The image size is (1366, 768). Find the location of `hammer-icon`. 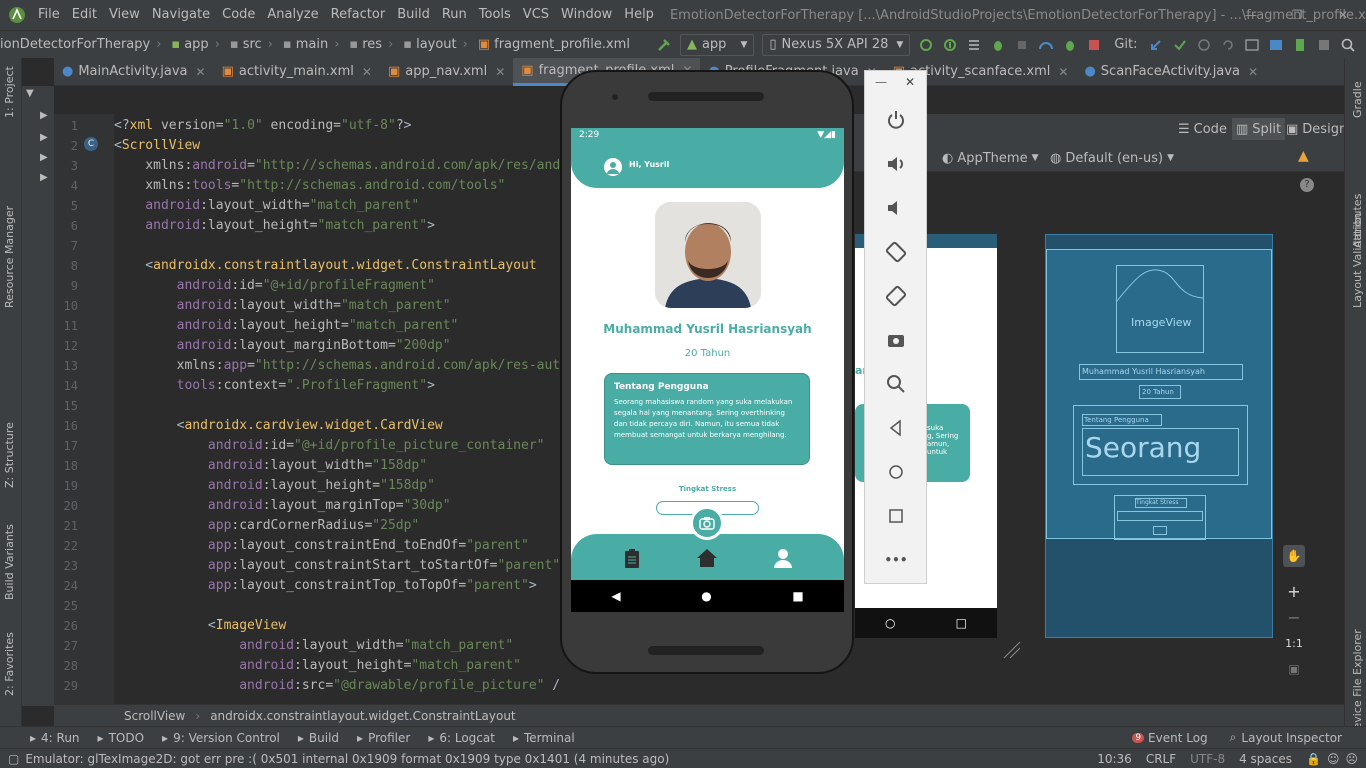

hammer-icon is located at coordinates (664, 45).